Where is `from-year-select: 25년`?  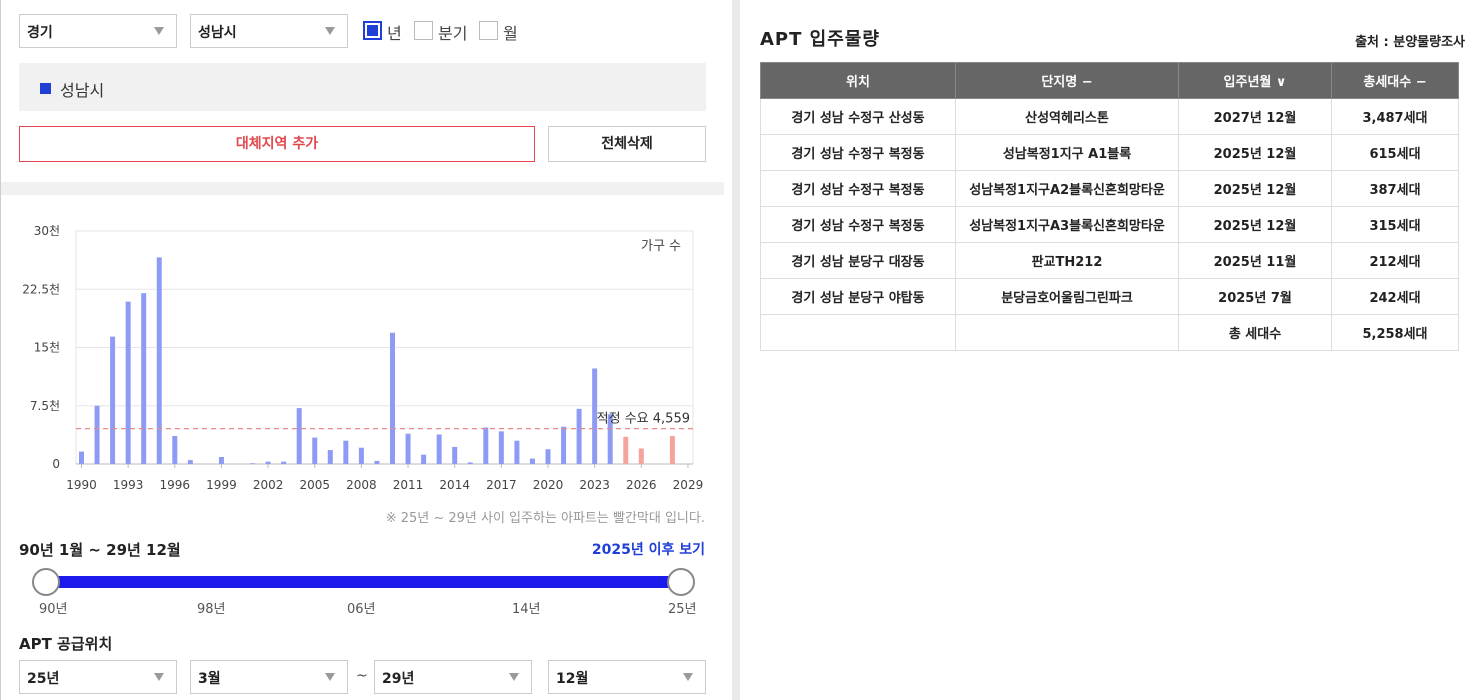 from-year-select: 25년 is located at coordinates (98, 677).